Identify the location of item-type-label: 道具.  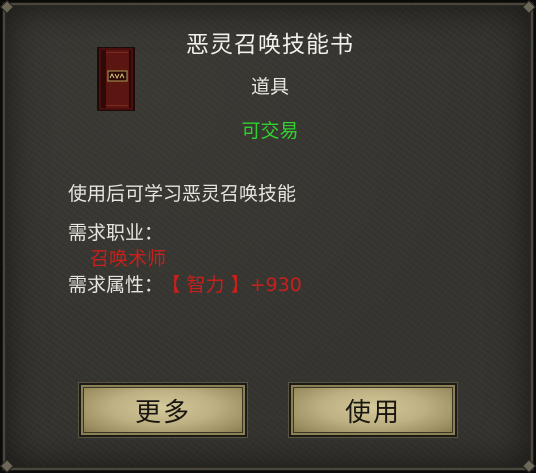
(269, 87).